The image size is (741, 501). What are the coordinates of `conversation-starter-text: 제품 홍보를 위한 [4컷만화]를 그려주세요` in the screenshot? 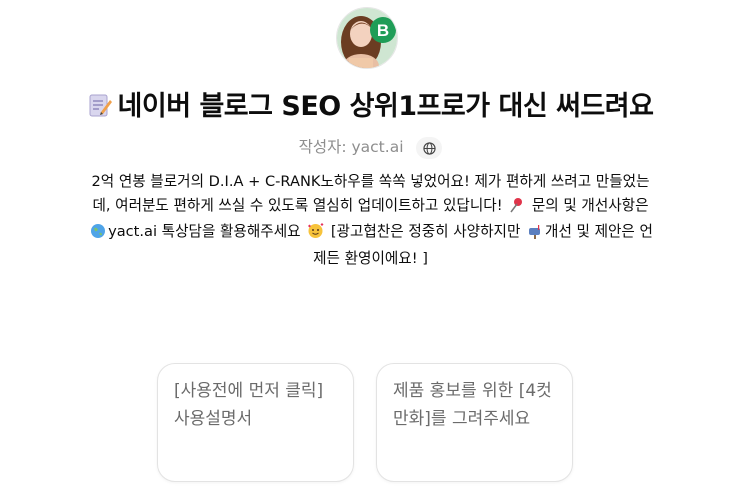 It's located at (472, 405).